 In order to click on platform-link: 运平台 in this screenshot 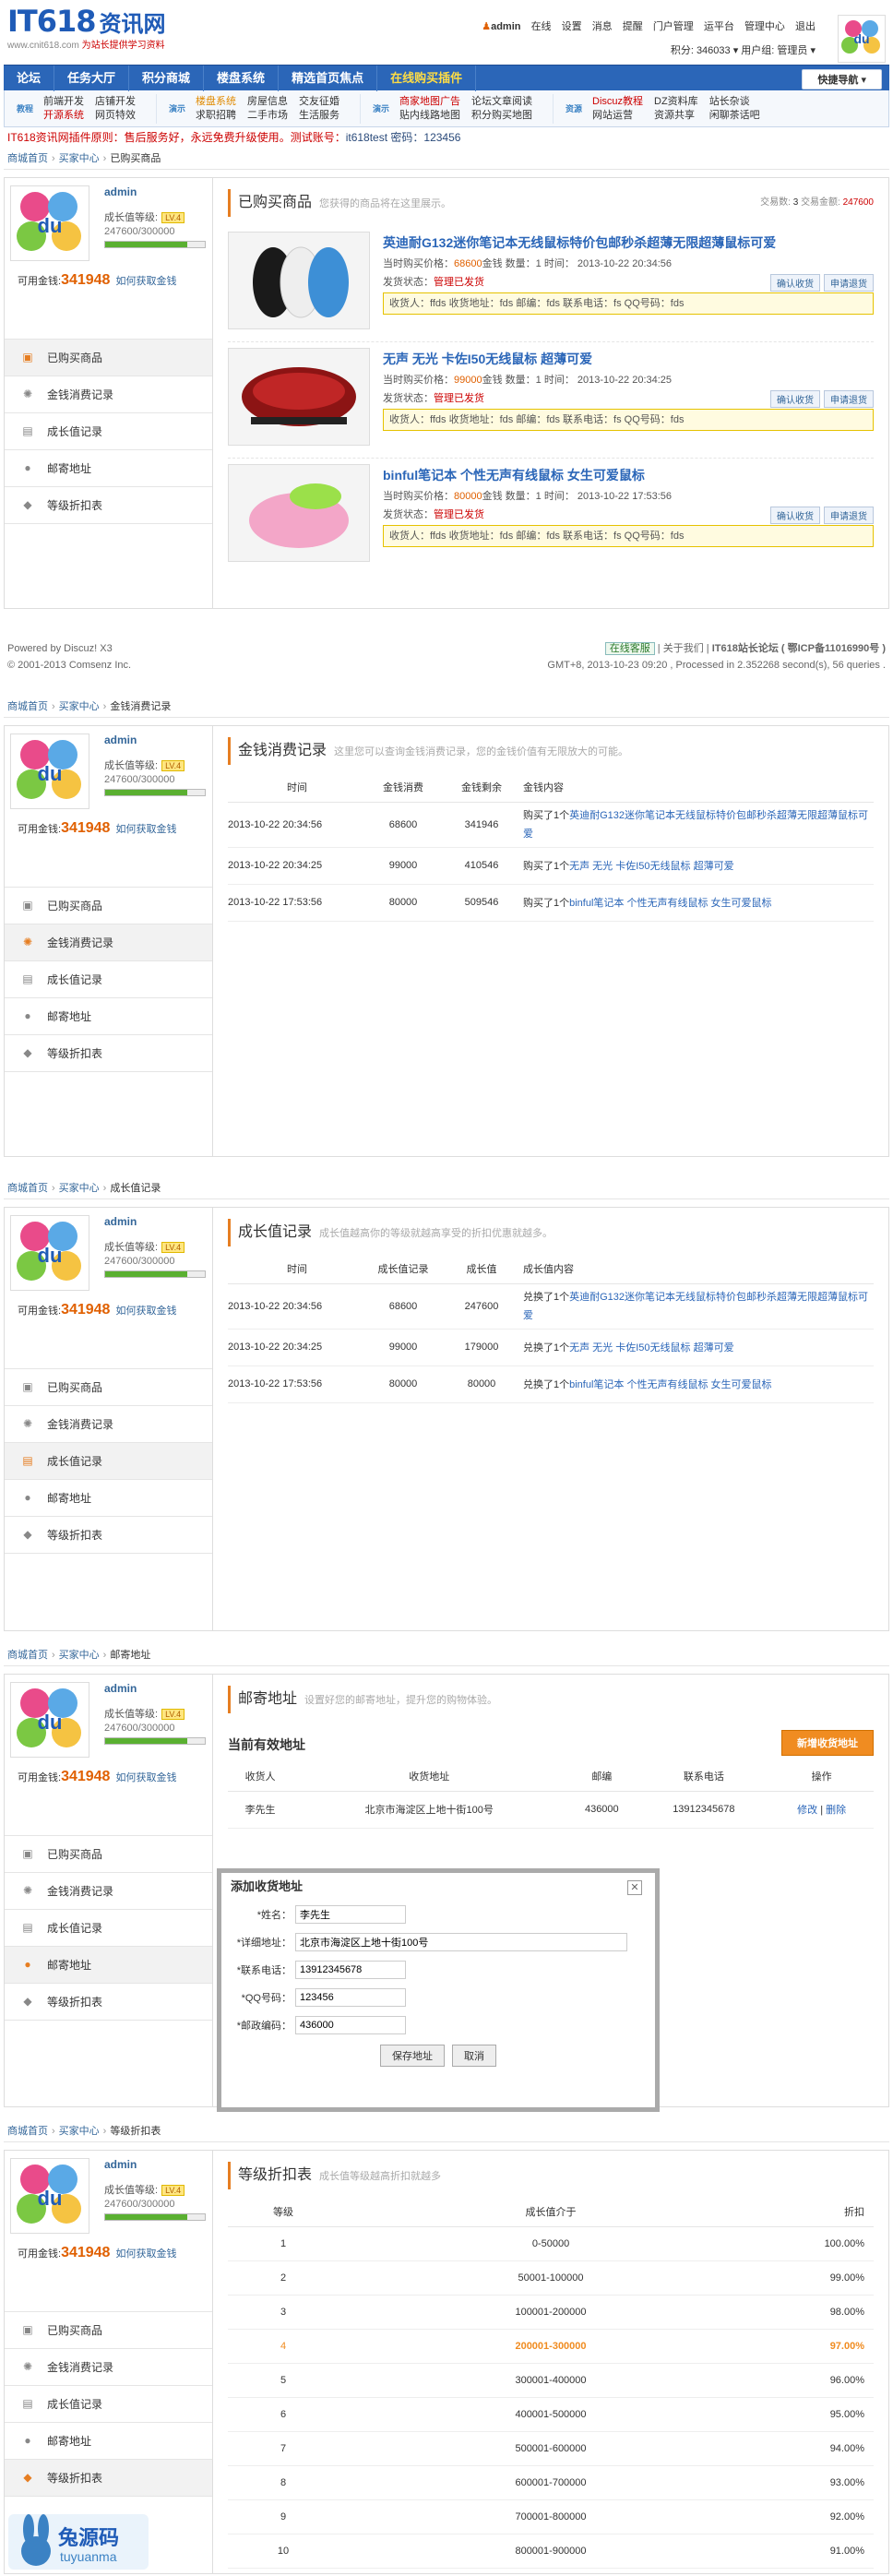, I will do `click(719, 26)`.